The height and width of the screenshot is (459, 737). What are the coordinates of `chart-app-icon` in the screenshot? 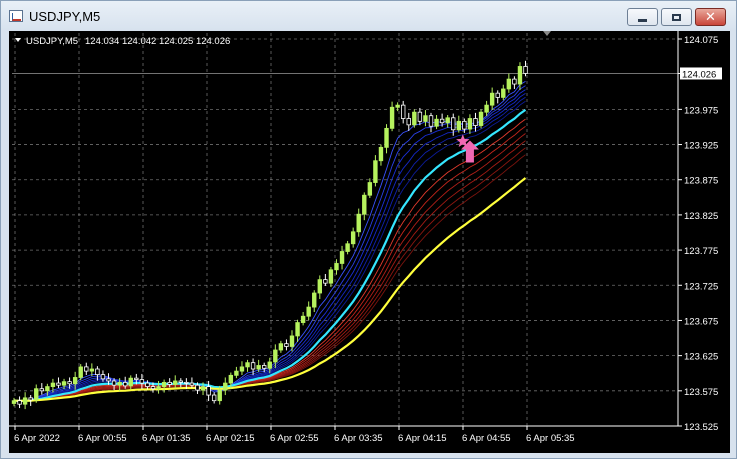 It's located at (16, 16).